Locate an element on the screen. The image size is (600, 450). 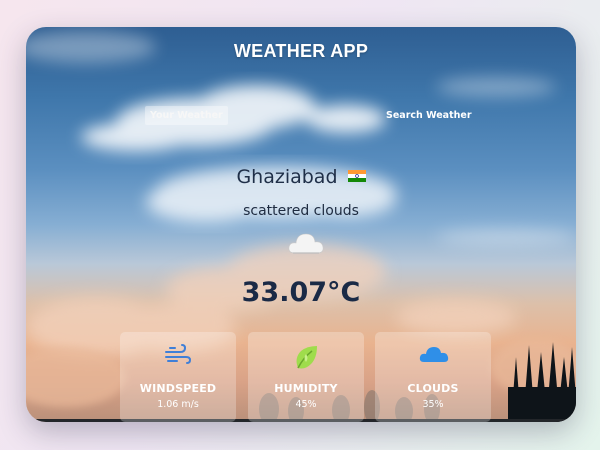
app-title: WEATHER APP is located at coordinates (301, 51).